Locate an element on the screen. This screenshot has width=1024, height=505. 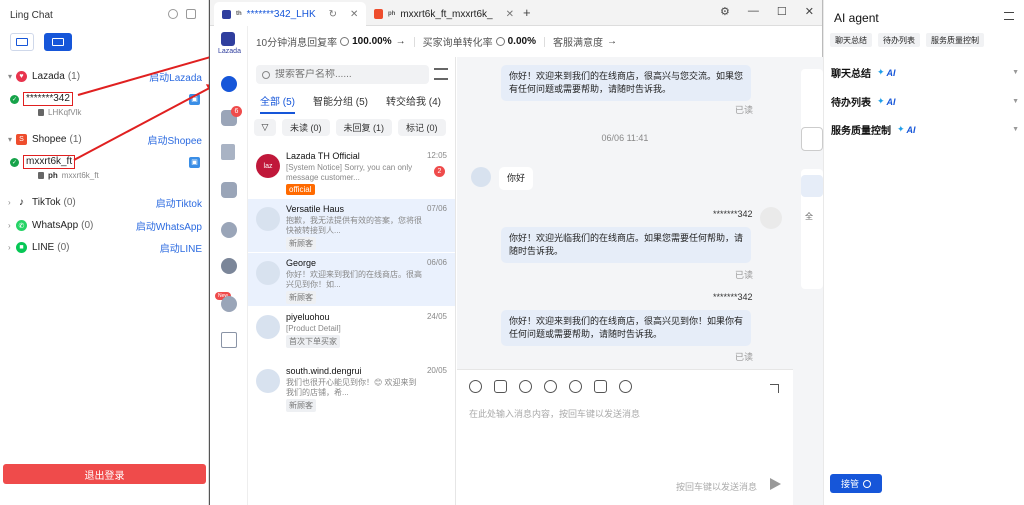
account-shopee: ✓ mxxrt6k_ft ▣ is located at coordinates (105, 162).